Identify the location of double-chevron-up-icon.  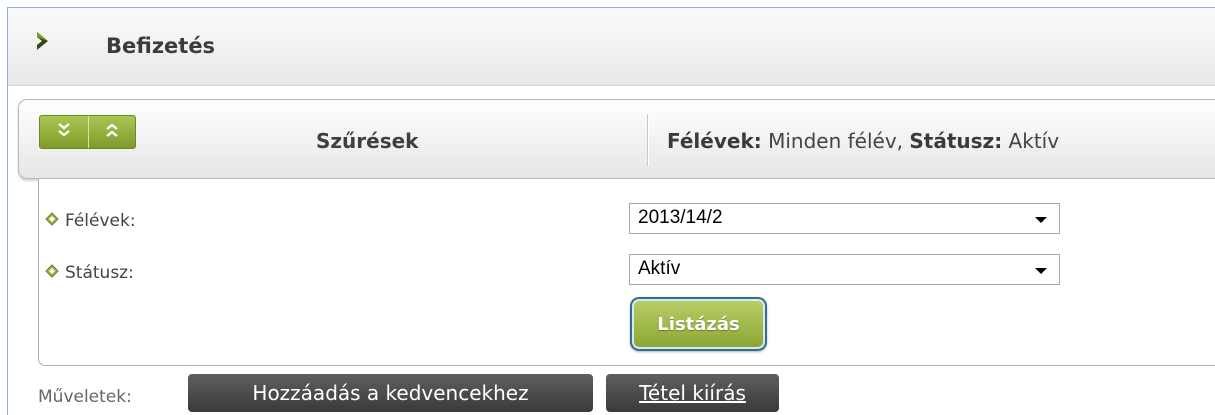
(112, 132).